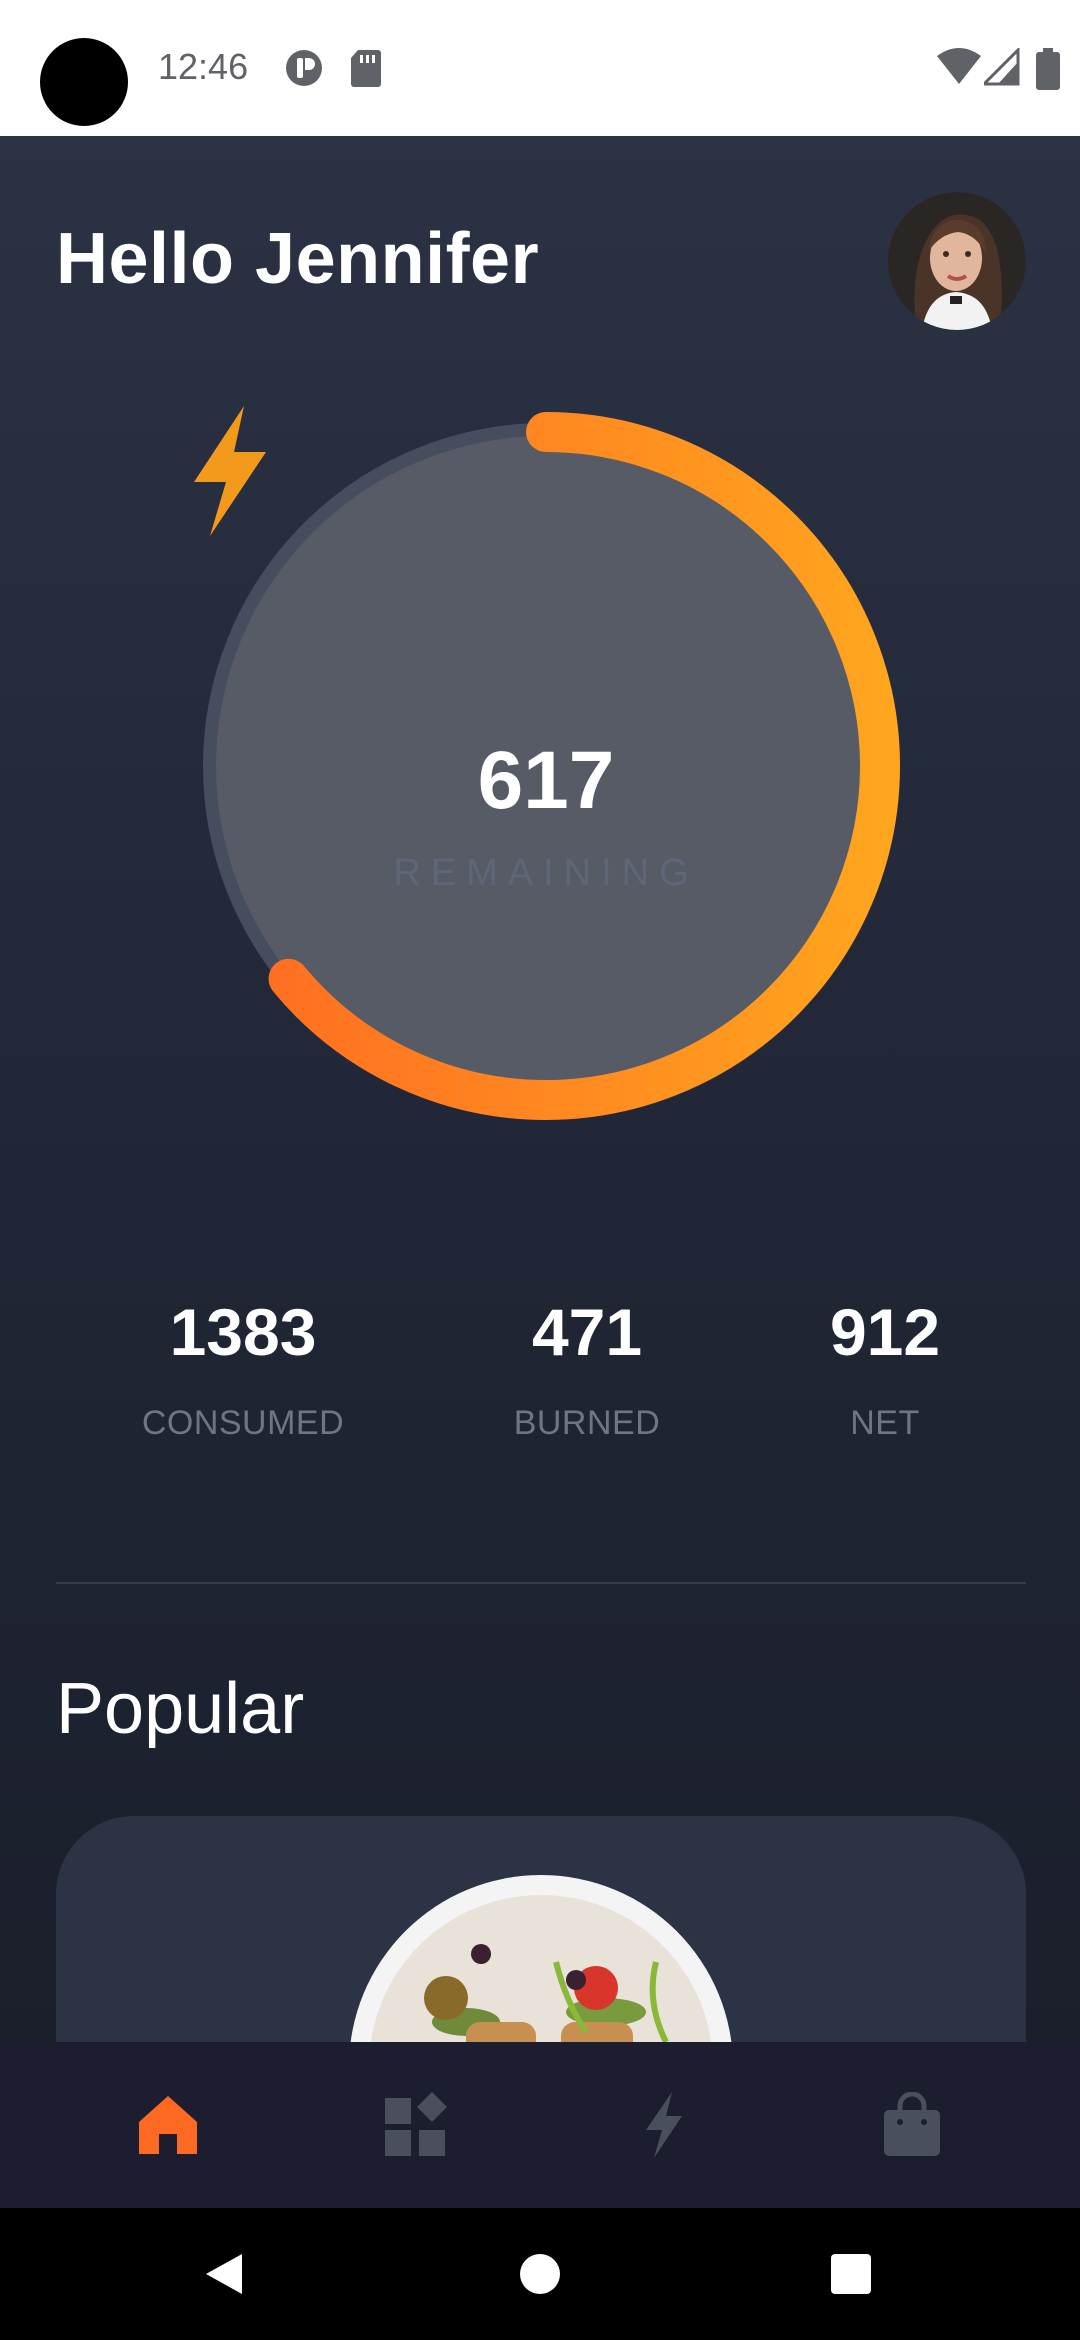  Describe the element at coordinates (540, 68) in the screenshot. I see `status-bar: 12:46` at that location.